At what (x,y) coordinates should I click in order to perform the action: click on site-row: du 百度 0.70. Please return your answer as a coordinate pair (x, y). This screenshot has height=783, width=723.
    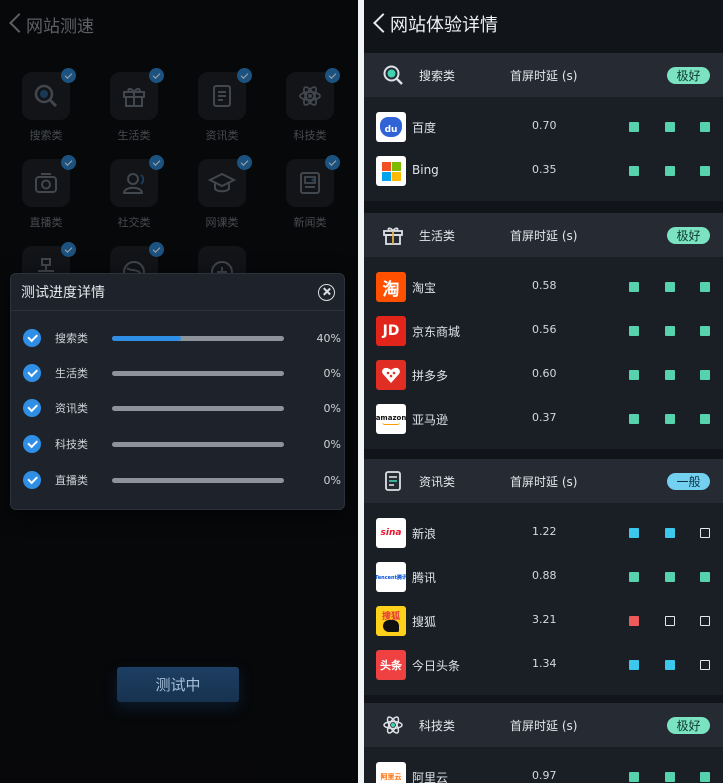
    Looking at the image, I should click on (543, 127).